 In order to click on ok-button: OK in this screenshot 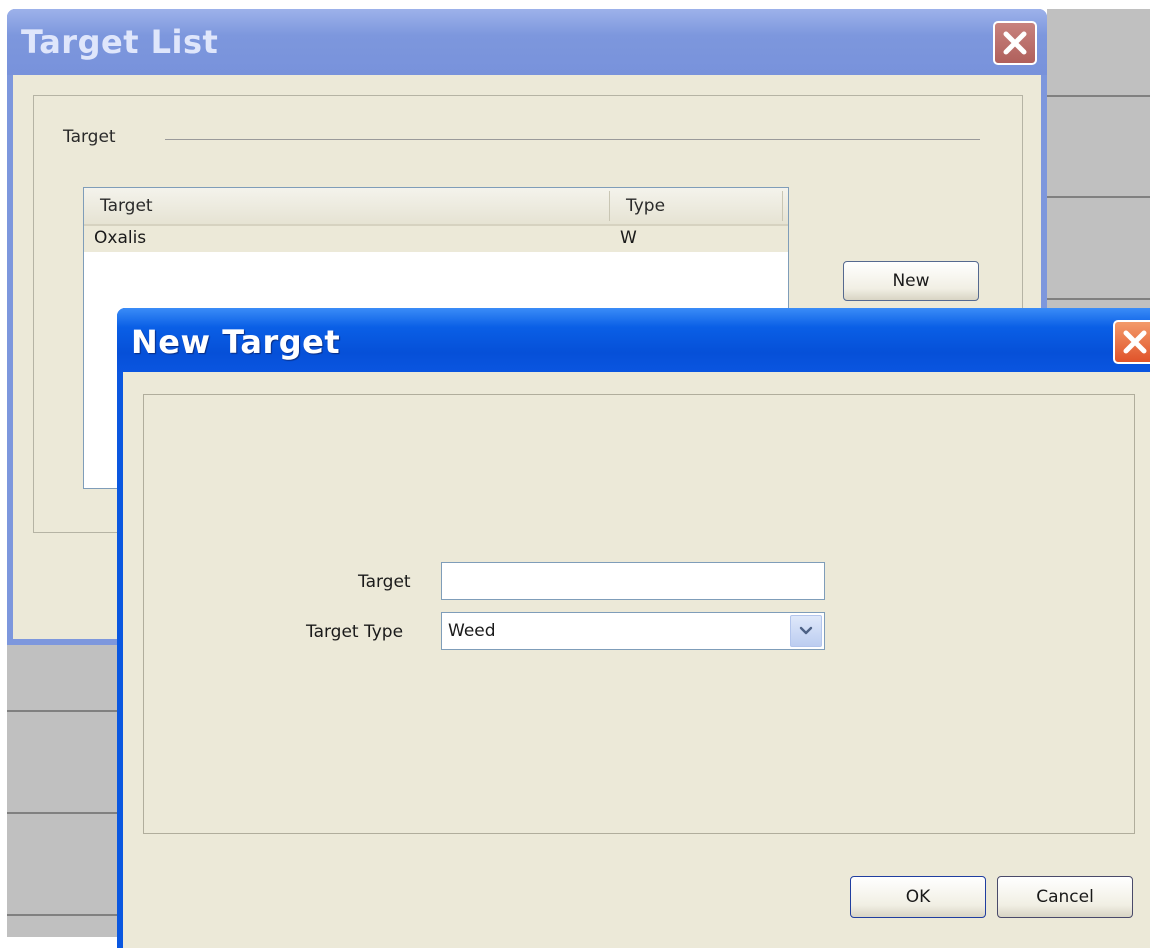, I will do `click(918, 897)`.